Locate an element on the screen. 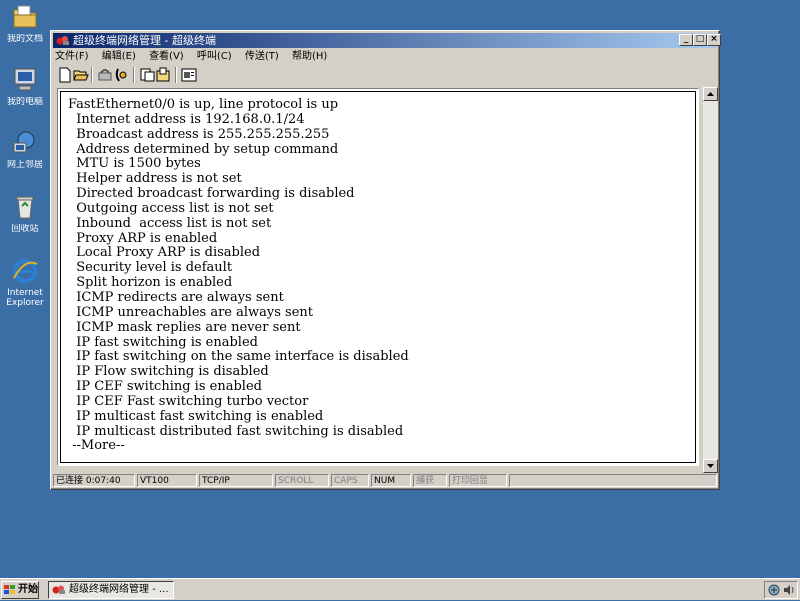 Image resolution: width=800 pixels, height=601 pixels. internet-explorer-icon is located at coordinates (25, 271).